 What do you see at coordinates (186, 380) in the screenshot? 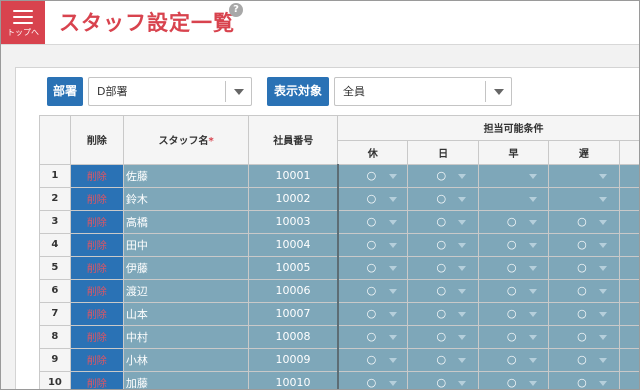
I see `staff-name-cell: 加藤` at bounding box center [186, 380].